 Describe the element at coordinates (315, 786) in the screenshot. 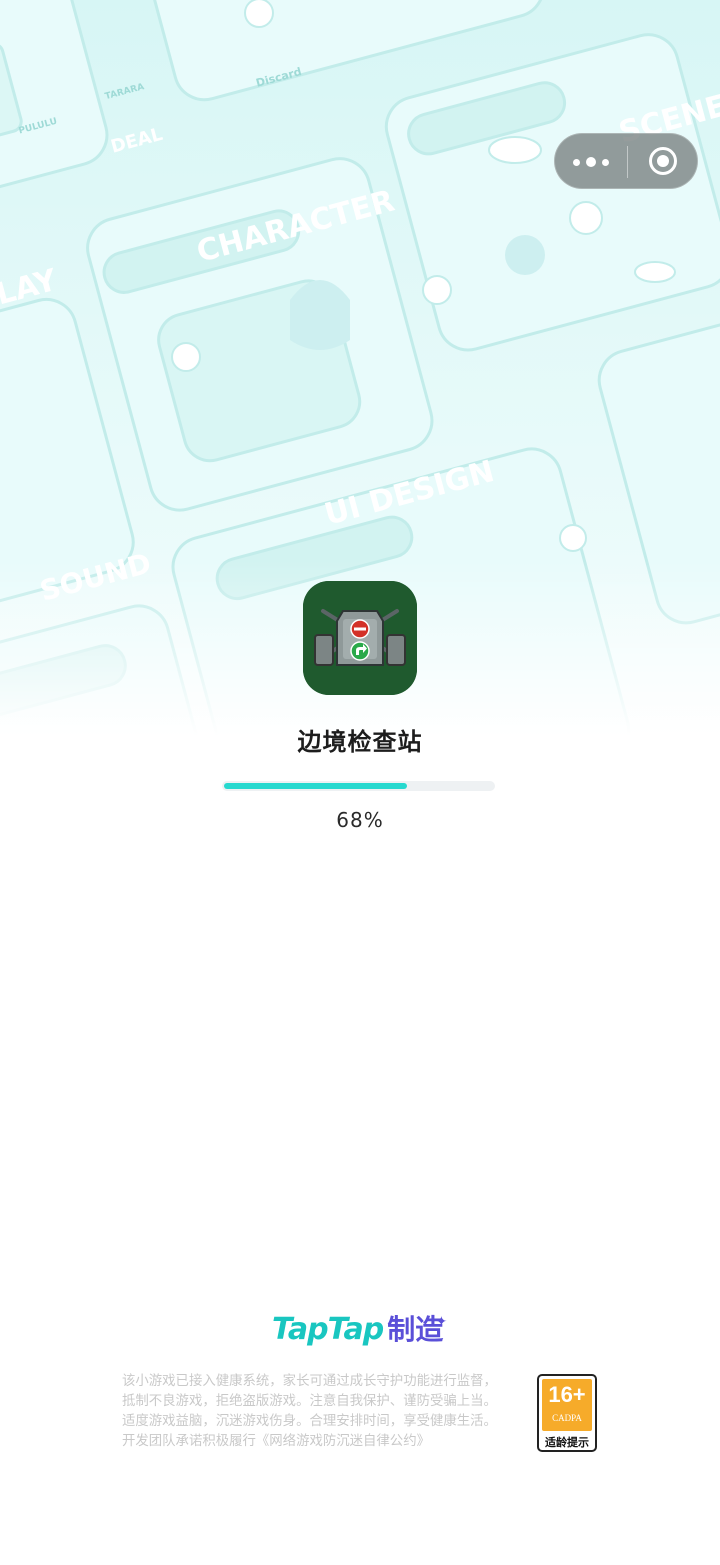

I see `loading-progress-fill` at that location.